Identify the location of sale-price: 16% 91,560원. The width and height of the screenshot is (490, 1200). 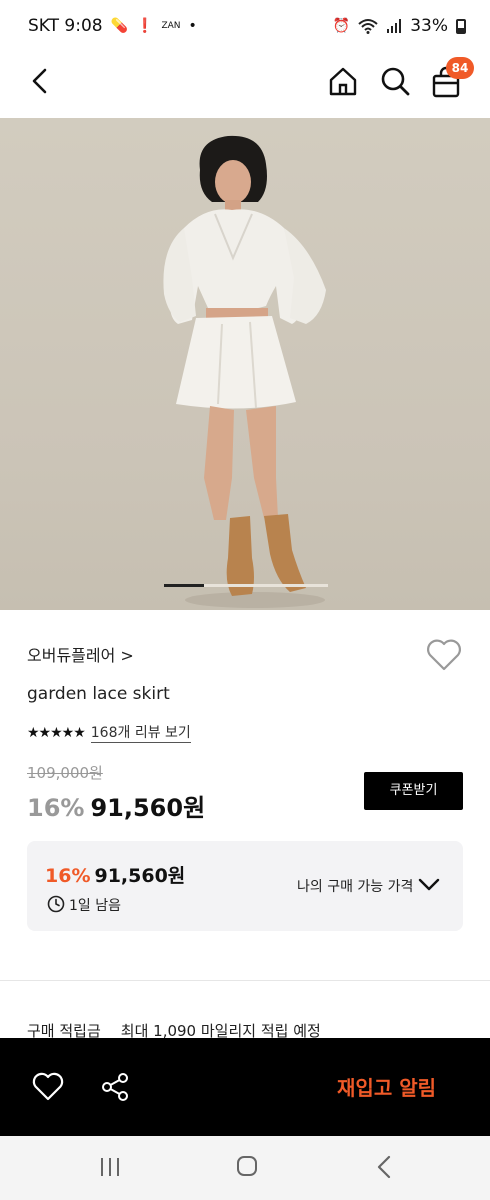
(116, 805).